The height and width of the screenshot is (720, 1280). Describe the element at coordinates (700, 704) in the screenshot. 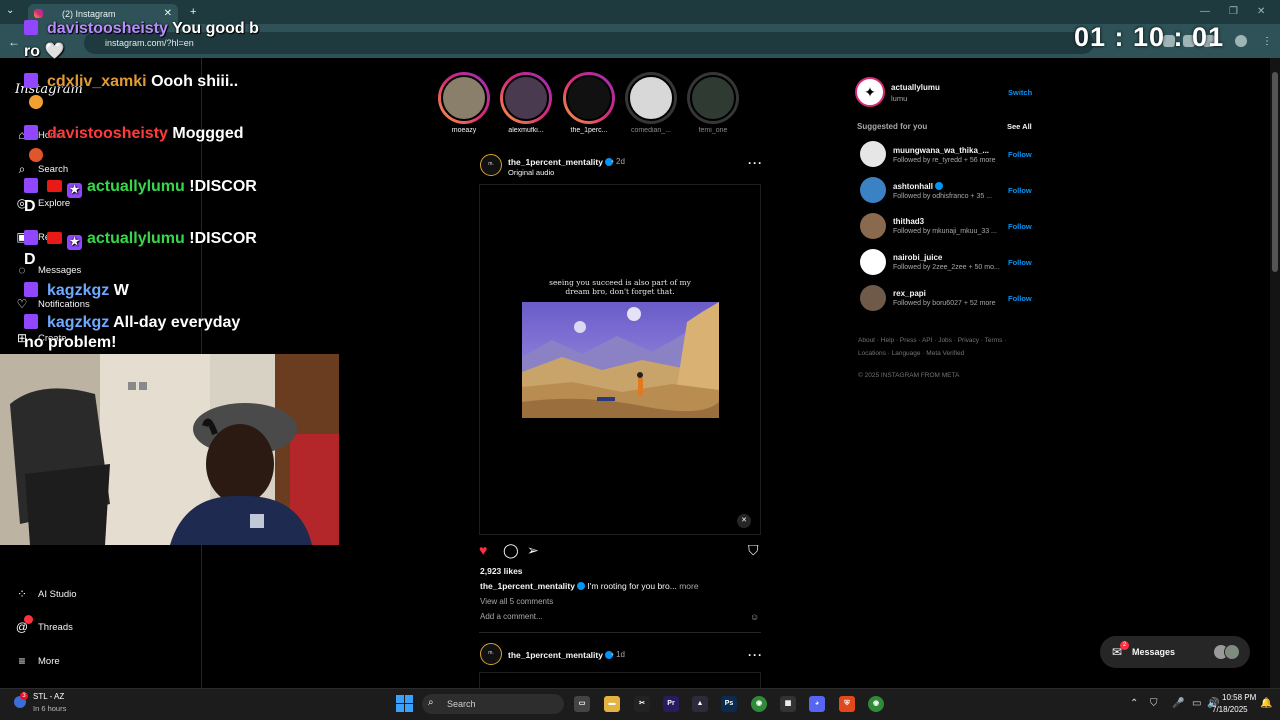

I see `obs-icon: ▲` at that location.